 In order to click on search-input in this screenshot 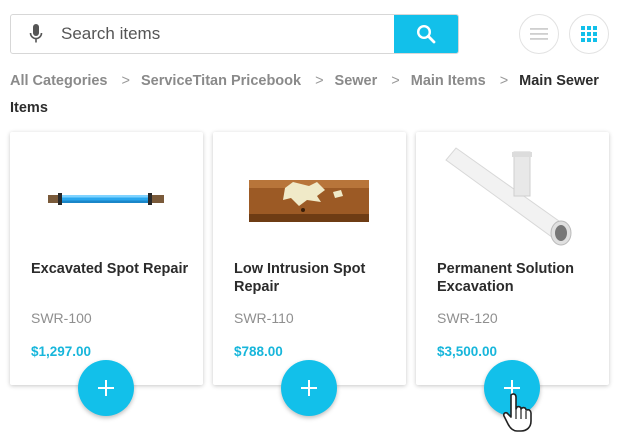, I will do `click(227, 34)`.